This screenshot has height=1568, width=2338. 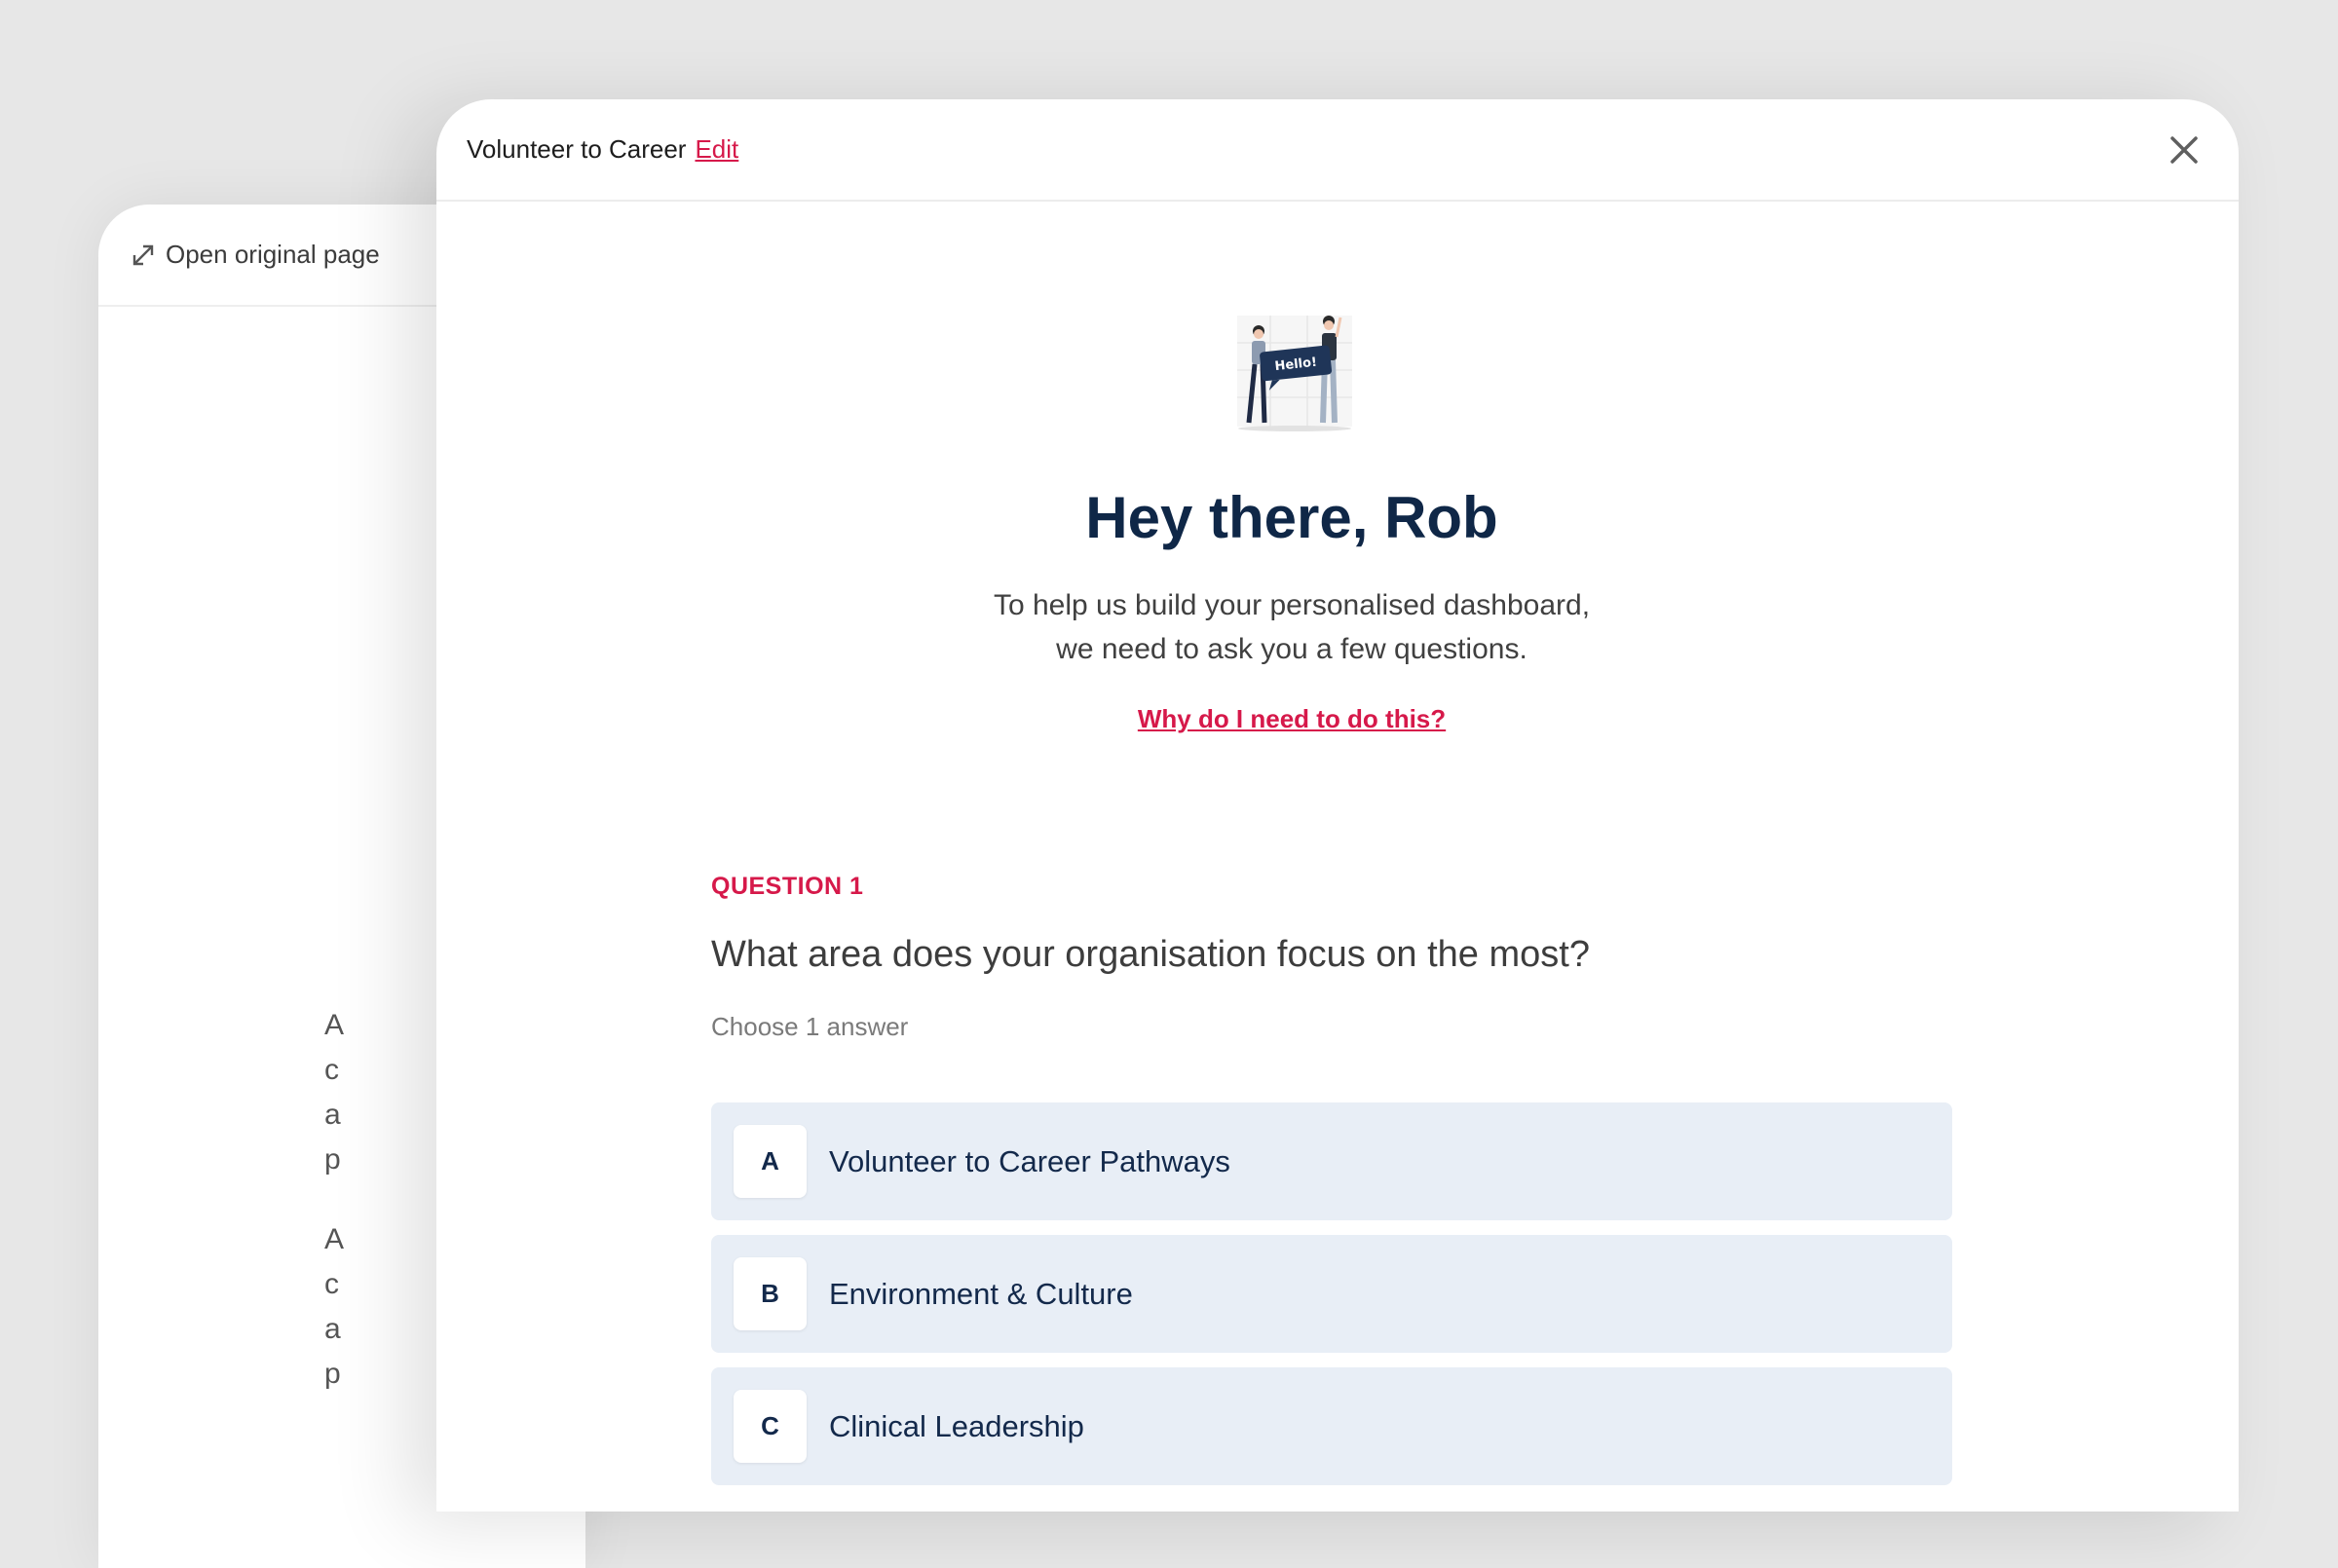 I want to click on open-original-page-label: Open original page, so click(x=273, y=254).